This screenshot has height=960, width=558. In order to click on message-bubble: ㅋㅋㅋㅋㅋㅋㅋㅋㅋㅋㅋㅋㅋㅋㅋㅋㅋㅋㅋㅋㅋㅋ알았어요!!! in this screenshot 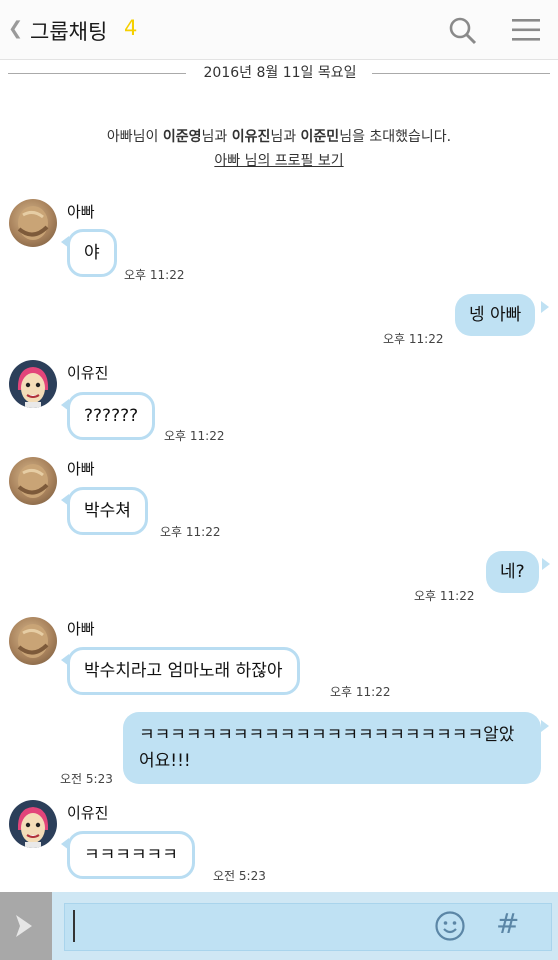, I will do `click(332, 748)`.